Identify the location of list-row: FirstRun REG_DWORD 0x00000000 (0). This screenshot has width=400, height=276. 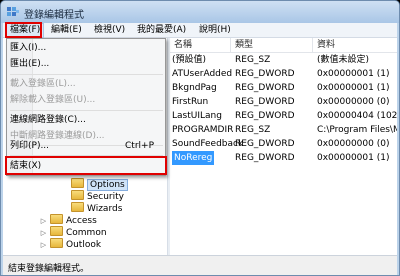
(283, 102).